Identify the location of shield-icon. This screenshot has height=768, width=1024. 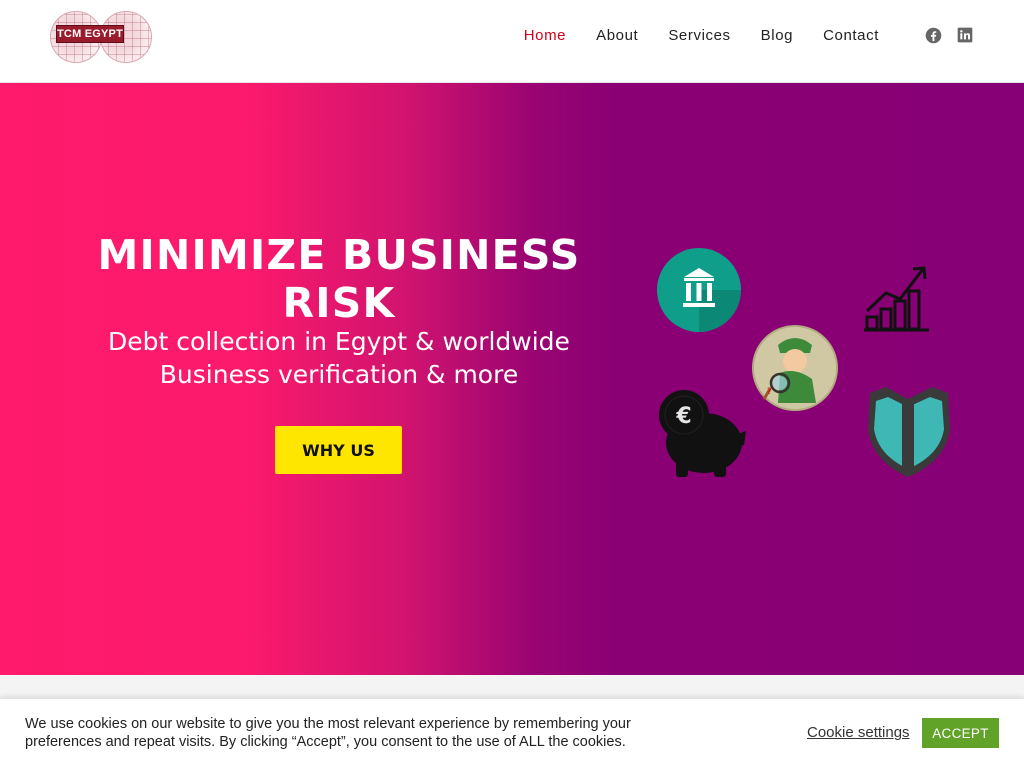
(909, 432).